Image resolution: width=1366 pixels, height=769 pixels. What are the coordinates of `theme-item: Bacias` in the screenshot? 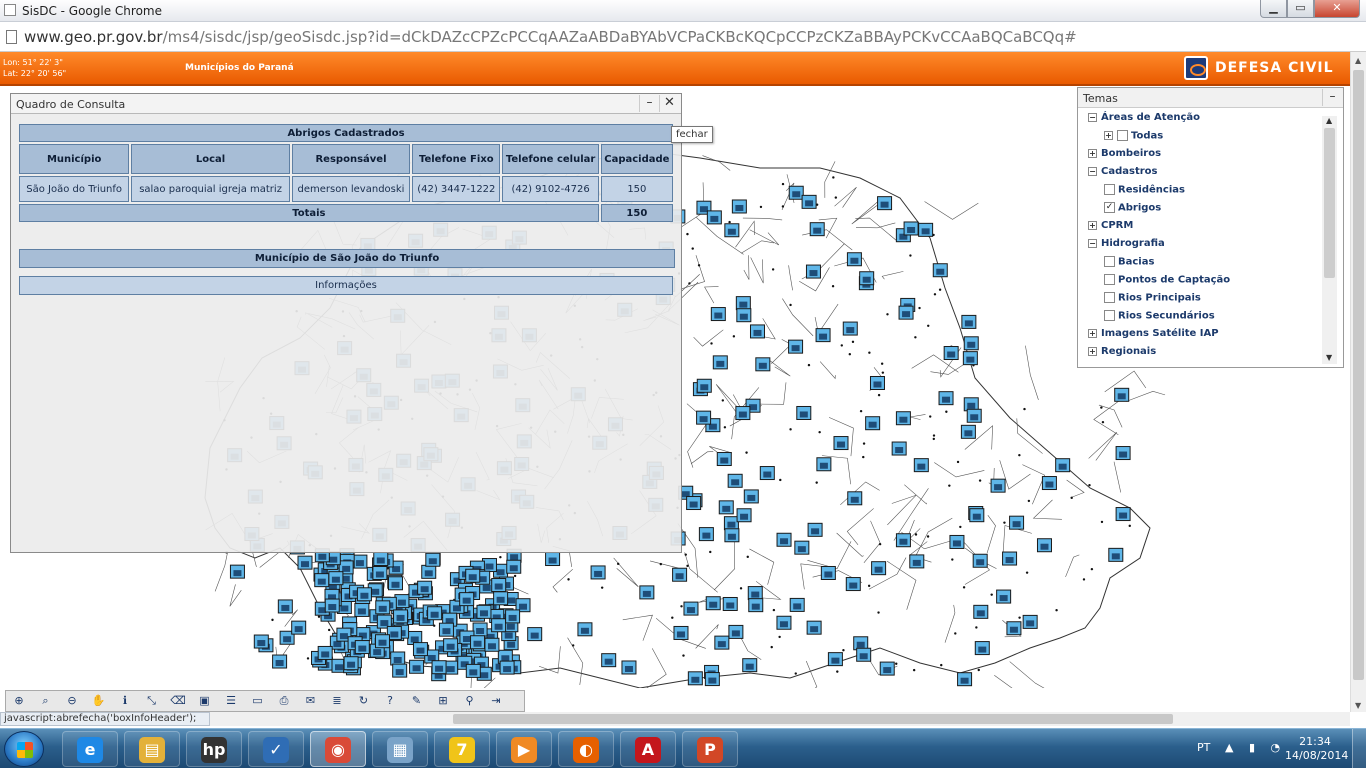 It's located at (1129, 264).